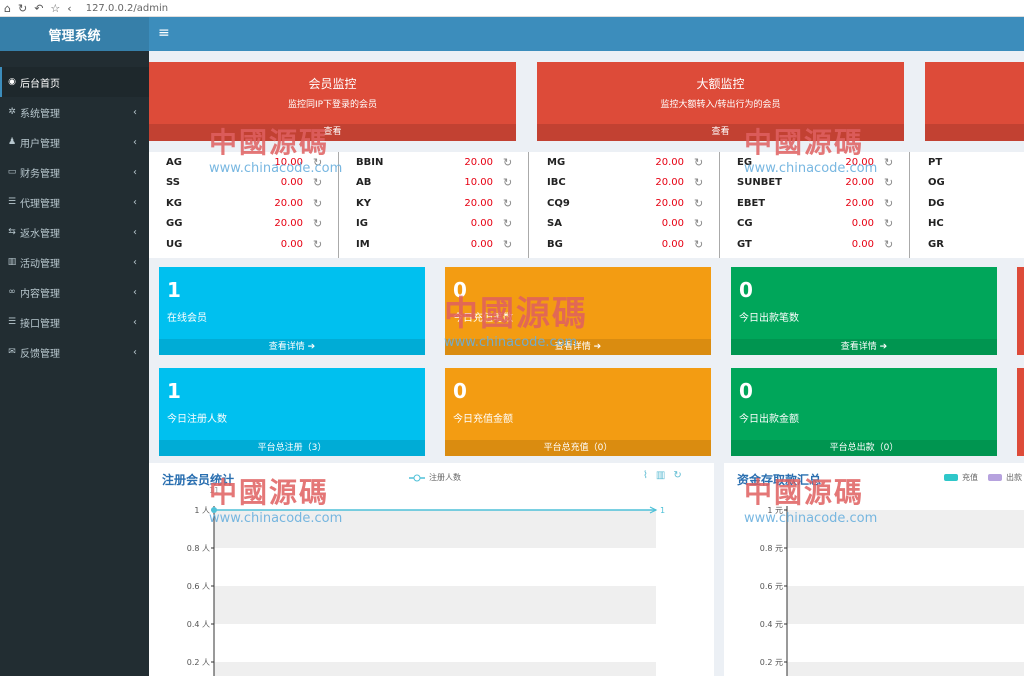  What do you see at coordinates (364, 183) in the screenshot?
I see `platform-name: AB` at bounding box center [364, 183].